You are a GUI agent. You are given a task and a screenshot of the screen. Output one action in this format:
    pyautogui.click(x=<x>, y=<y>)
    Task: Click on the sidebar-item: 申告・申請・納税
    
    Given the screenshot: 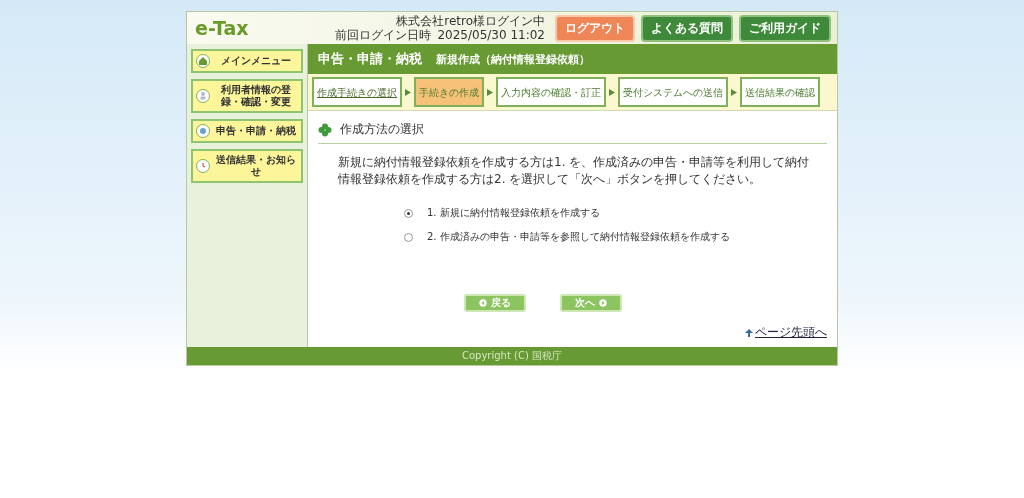 What is the action you would take?
    pyautogui.click(x=247, y=131)
    